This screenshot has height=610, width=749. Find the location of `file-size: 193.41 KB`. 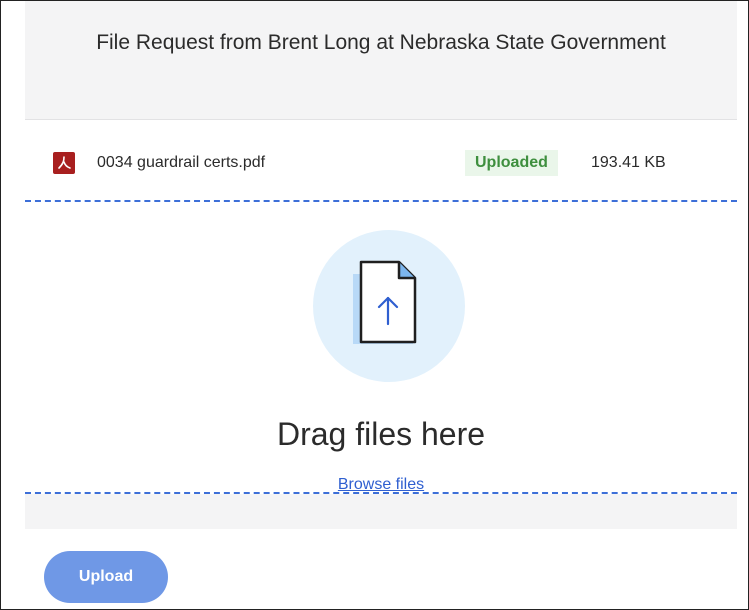

file-size: 193.41 KB is located at coordinates (628, 162).